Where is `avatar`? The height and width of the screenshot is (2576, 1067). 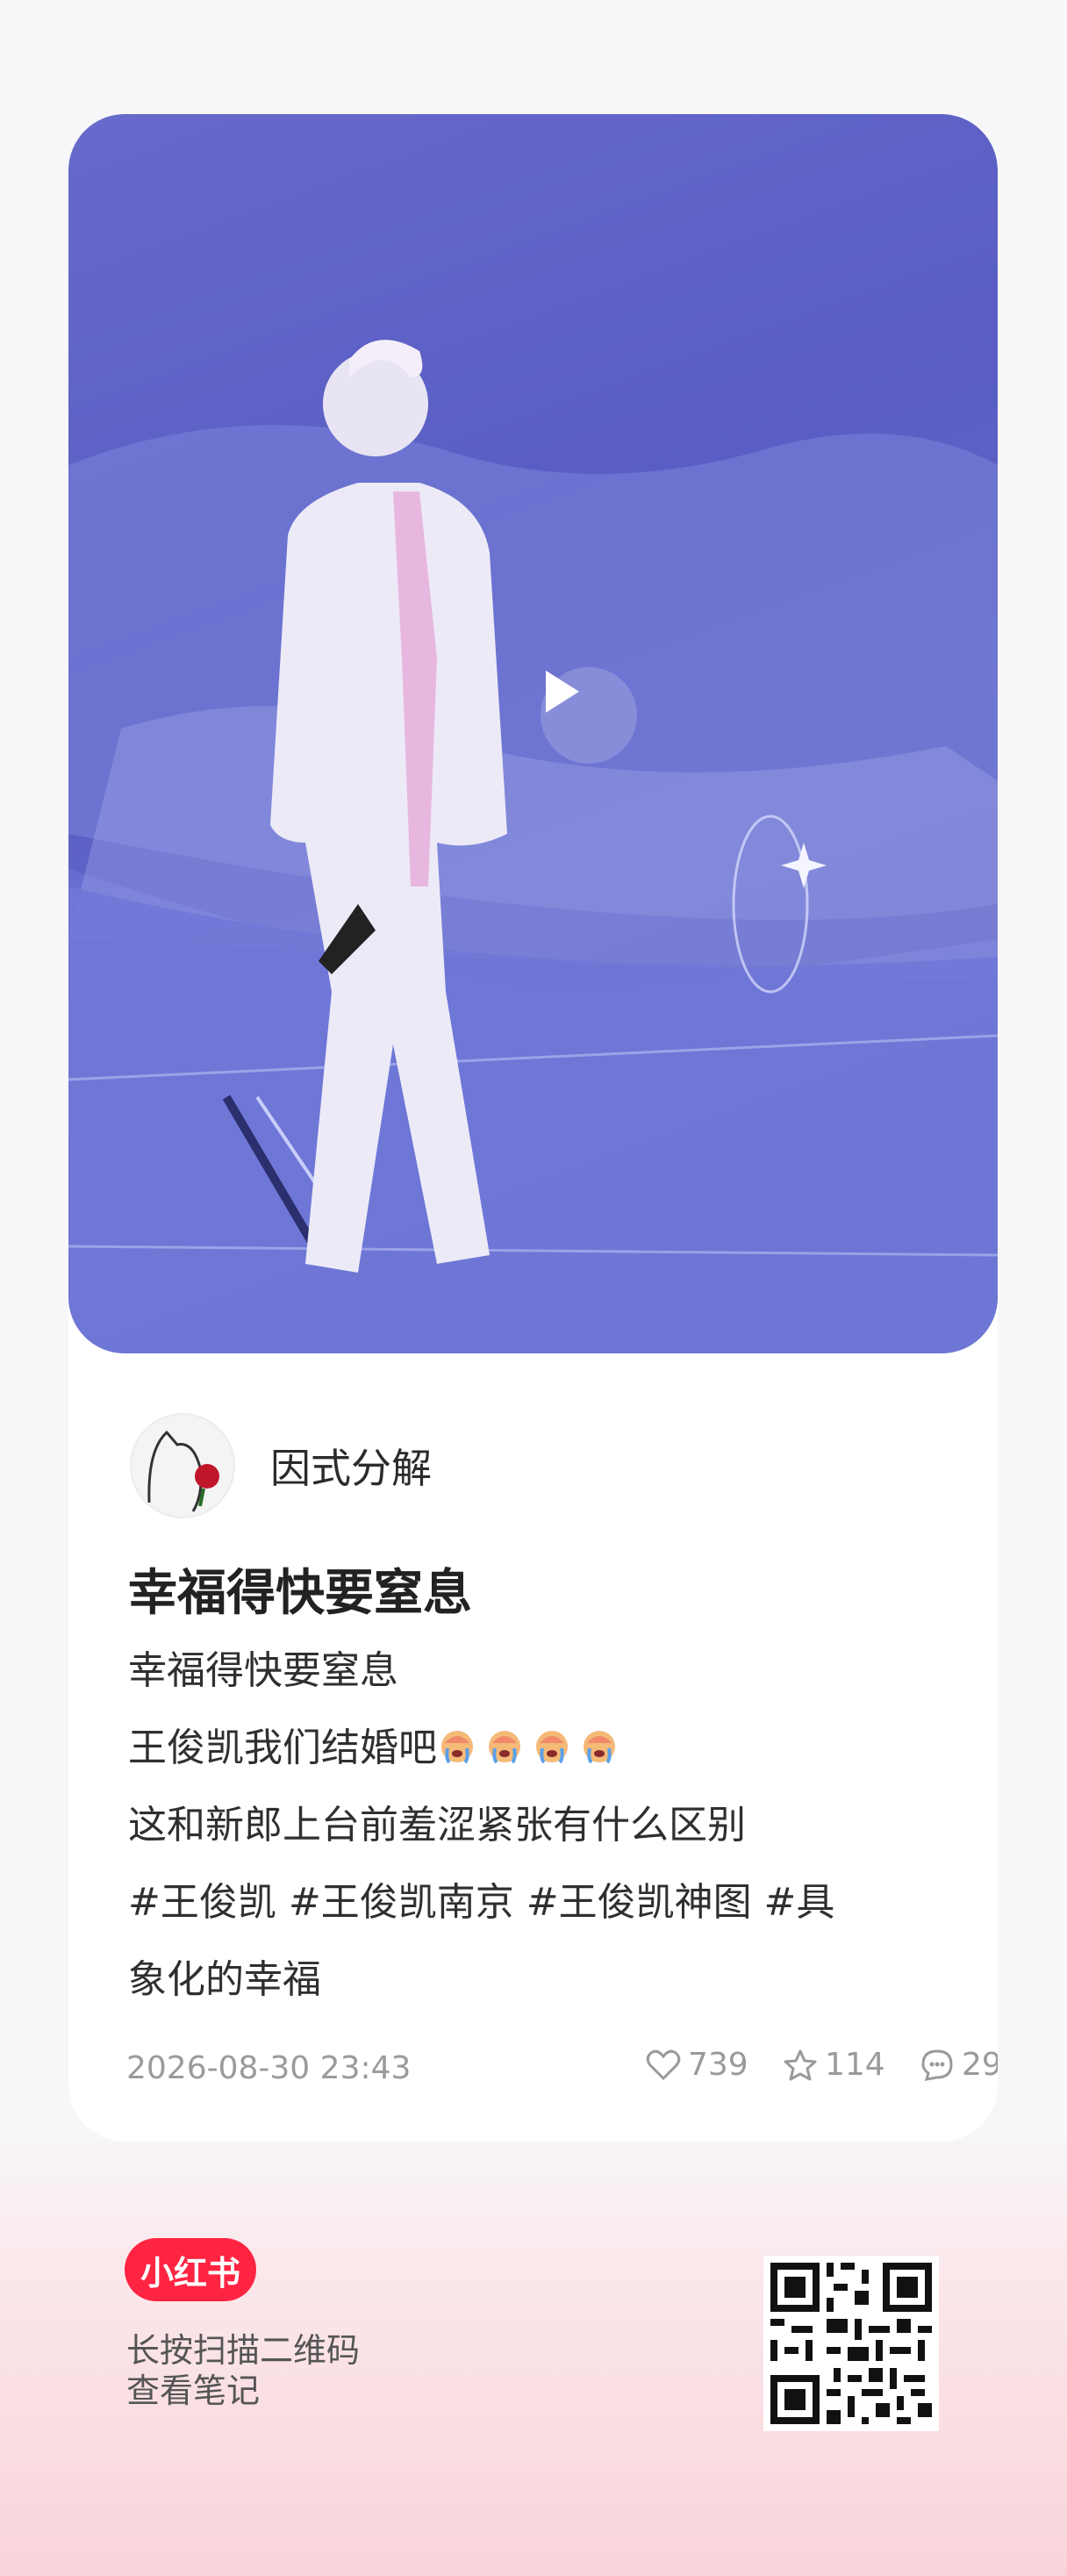
avatar is located at coordinates (182, 1465).